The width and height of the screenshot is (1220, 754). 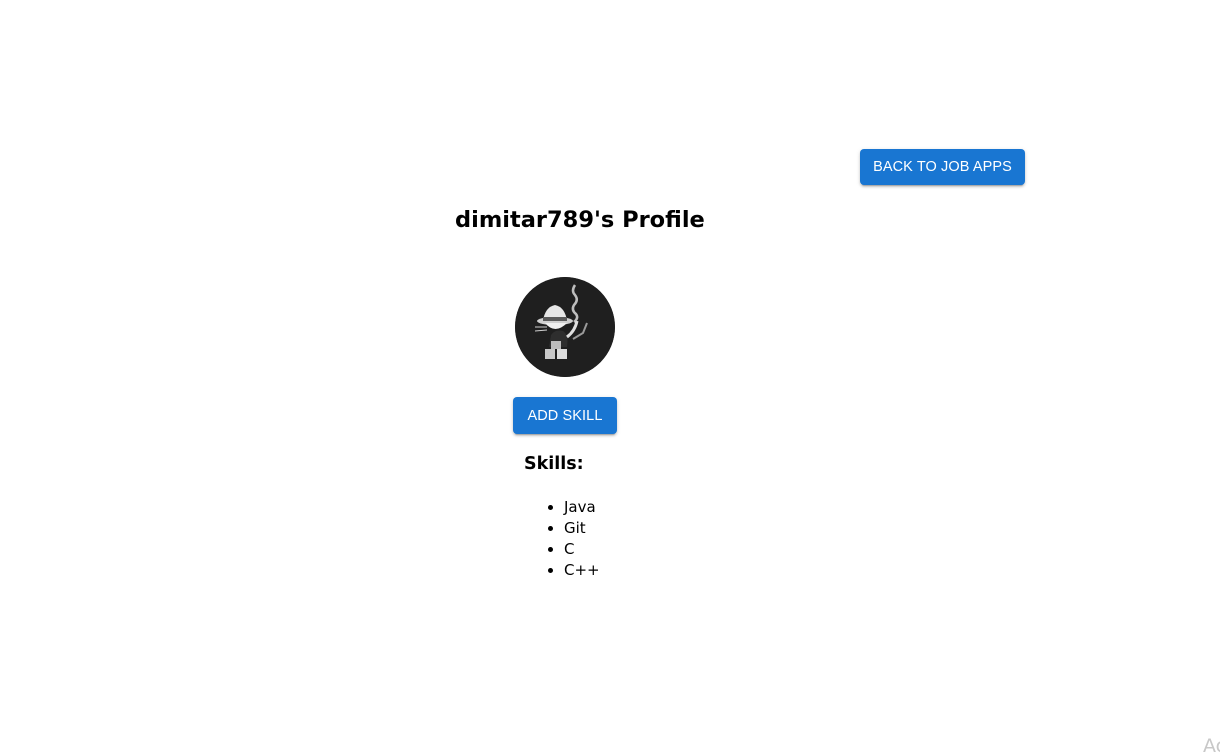 I want to click on skills-list: Java Git C C++, so click(x=562, y=539).